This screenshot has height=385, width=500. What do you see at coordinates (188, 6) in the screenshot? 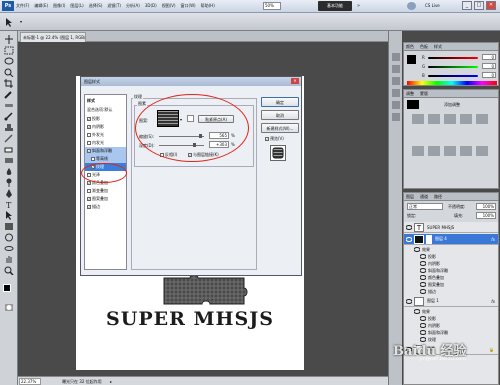
I see `menu-window: 窗口(W)` at bounding box center [188, 6].